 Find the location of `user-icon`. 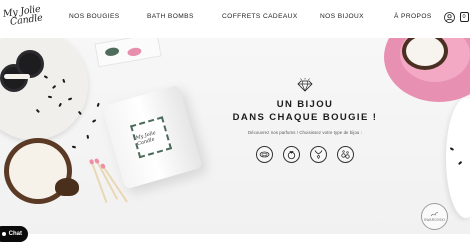

user-icon is located at coordinates (449, 17).